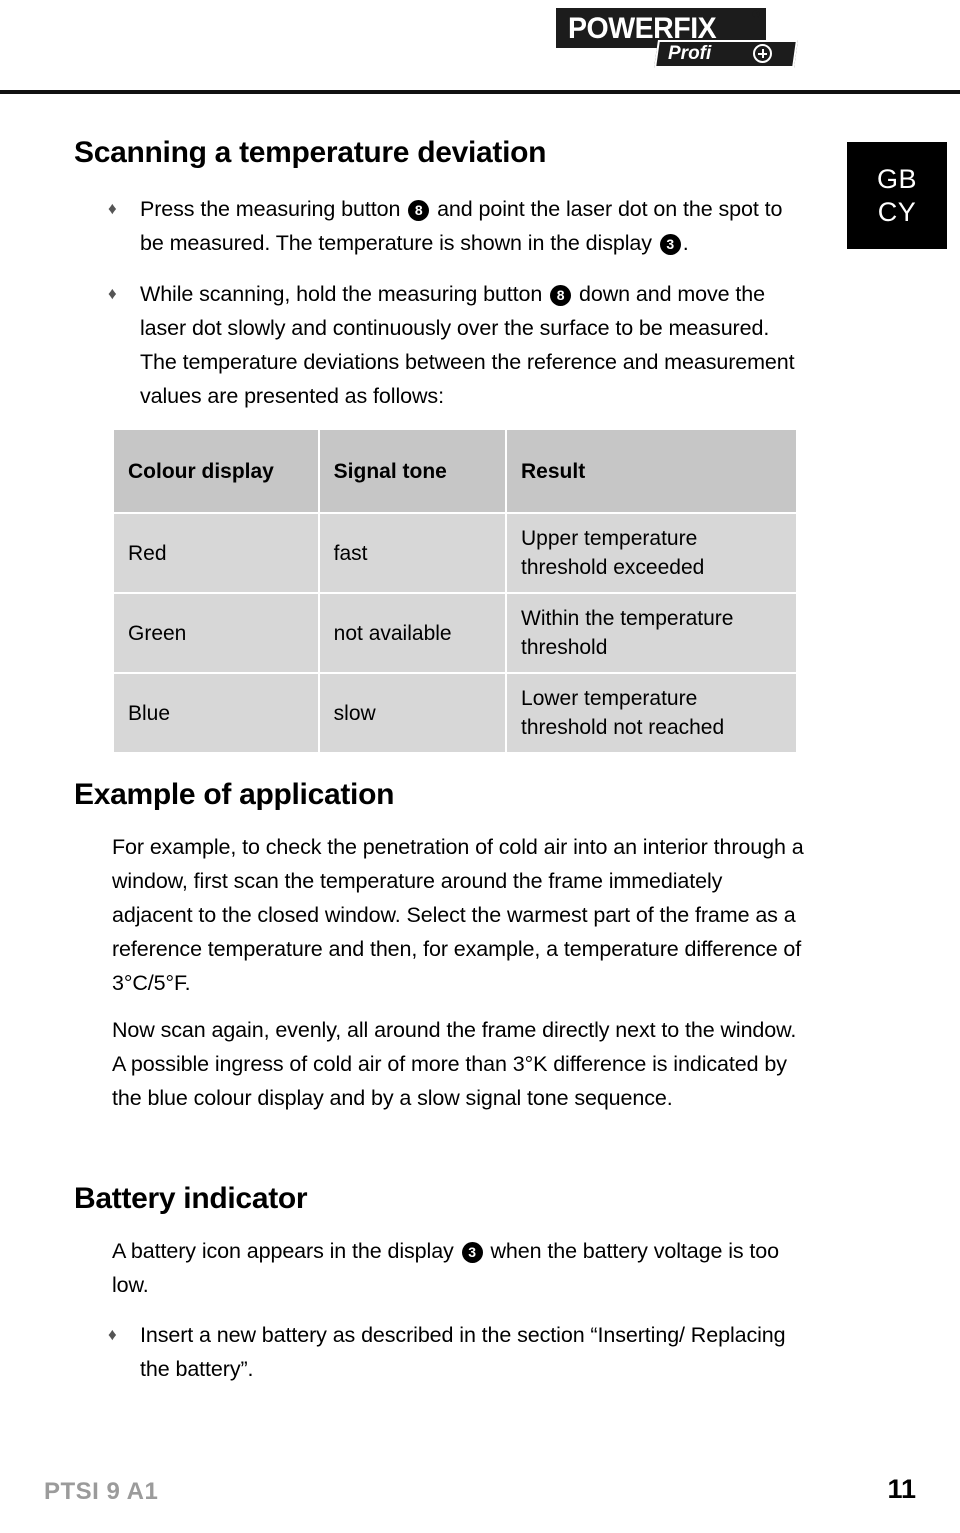 The width and height of the screenshot is (960, 1533). What do you see at coordinates (480, 92) in the screenshot?
I see `header-divider` at bounding box center [480, 92].